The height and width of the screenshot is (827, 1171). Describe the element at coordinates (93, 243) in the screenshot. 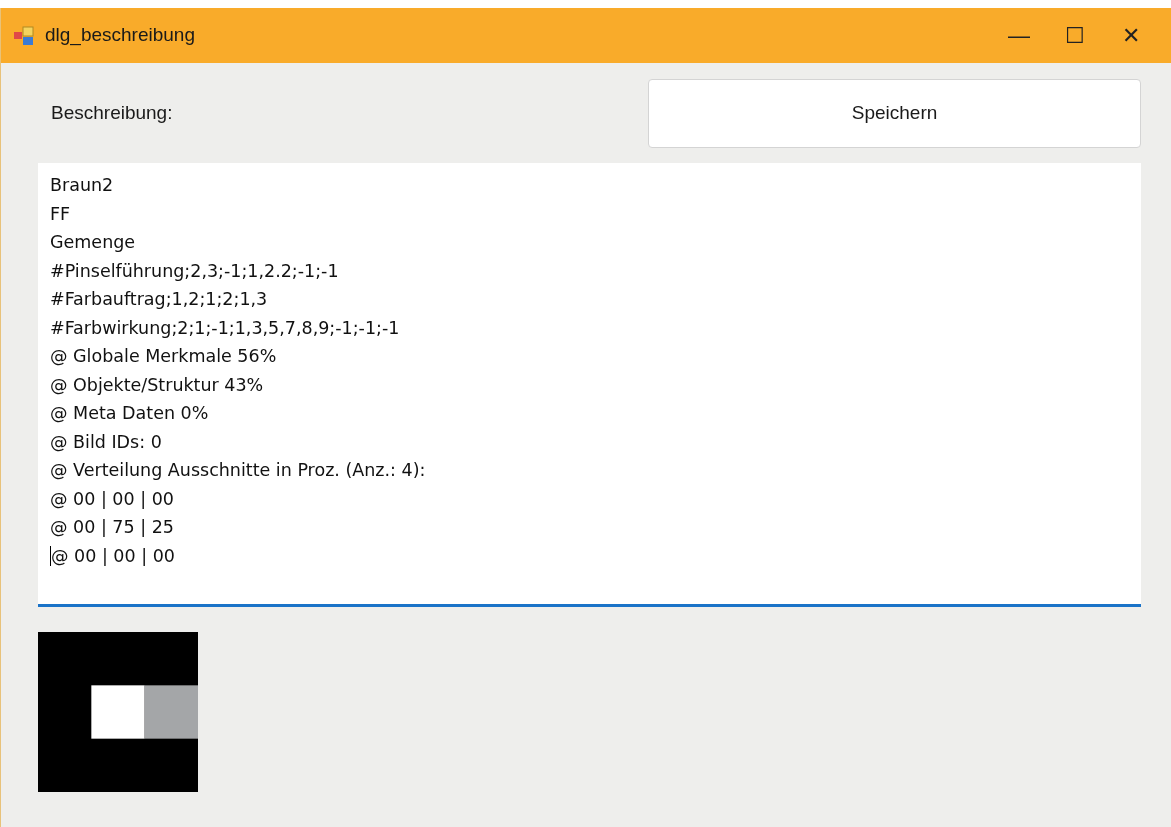

I see `text-line: Gemenge` at that location.